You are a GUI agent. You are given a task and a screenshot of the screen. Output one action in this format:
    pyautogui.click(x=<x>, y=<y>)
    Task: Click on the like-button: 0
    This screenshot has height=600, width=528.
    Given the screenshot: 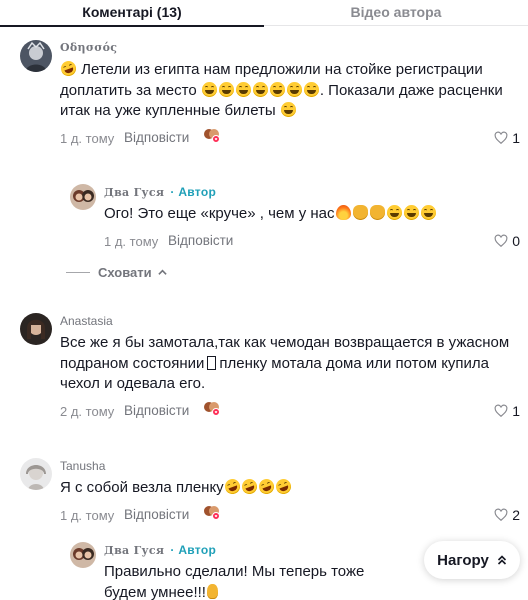 What is the action you would take?
    pyautogui.click(x=507, y=241)
    